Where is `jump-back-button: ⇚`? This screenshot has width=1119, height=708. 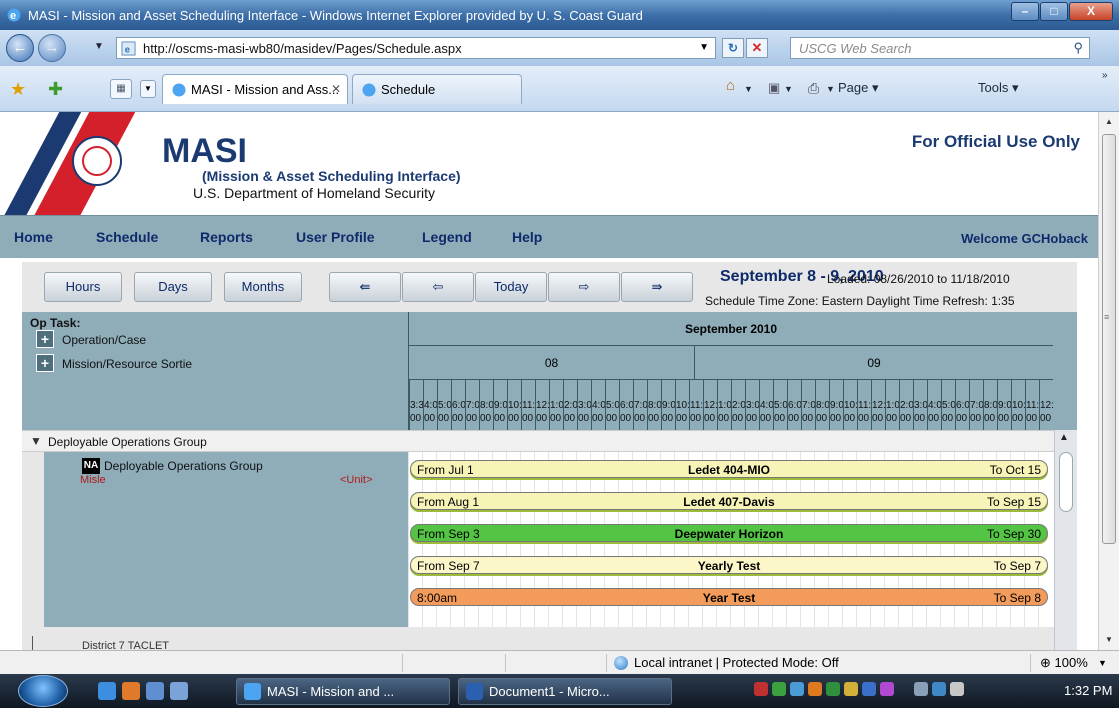 jump-back-button: ⇚ is located at coordinates (365, 287).